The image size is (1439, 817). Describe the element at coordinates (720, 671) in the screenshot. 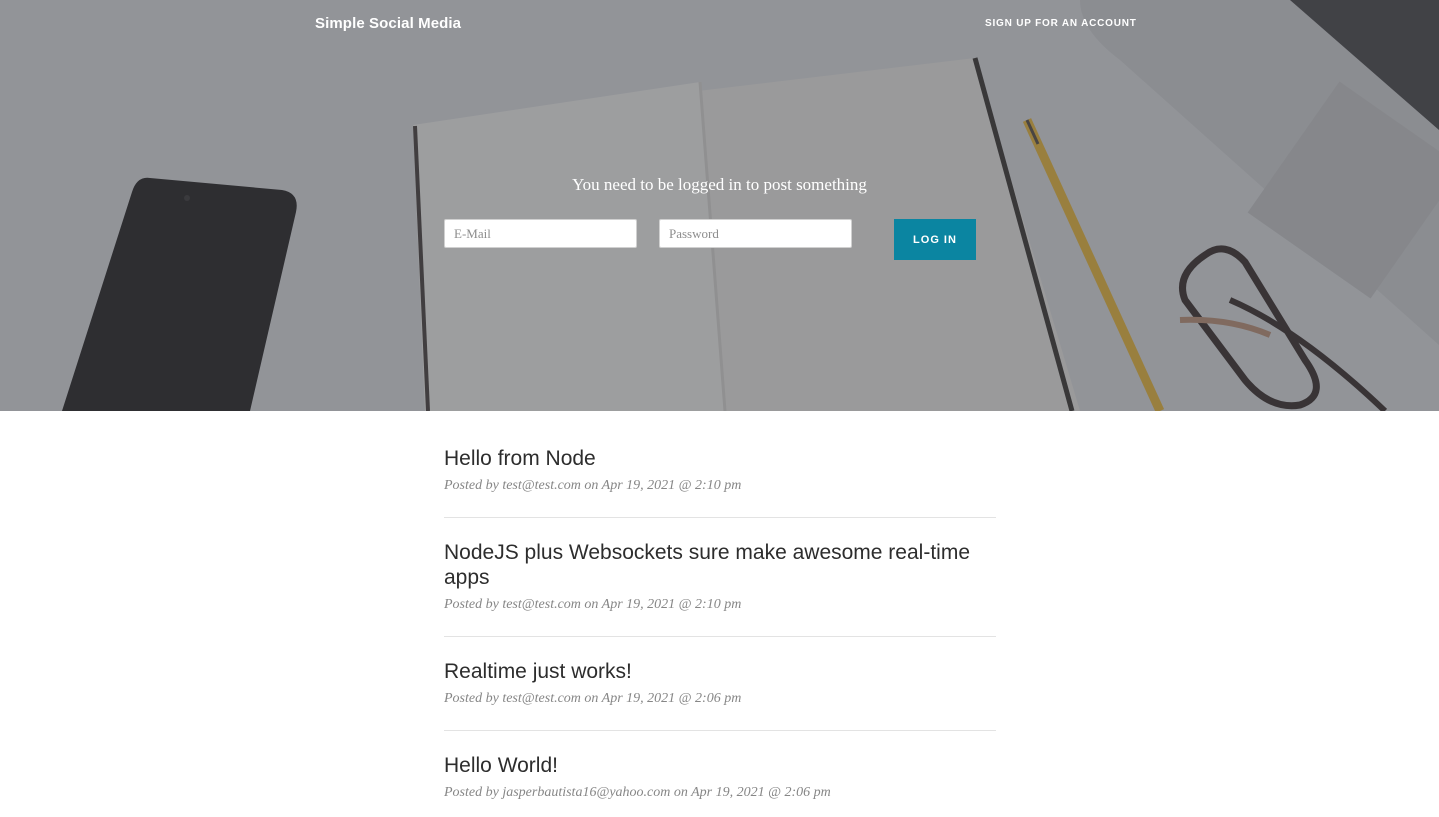

I see `post-title: Realtime just works!` at that location.